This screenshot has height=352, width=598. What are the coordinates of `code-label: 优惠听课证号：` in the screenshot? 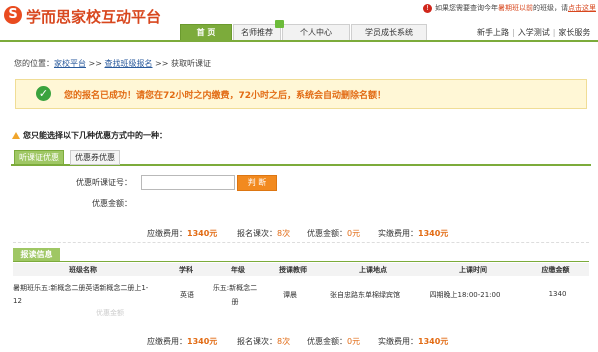 It's located at (104, 182).